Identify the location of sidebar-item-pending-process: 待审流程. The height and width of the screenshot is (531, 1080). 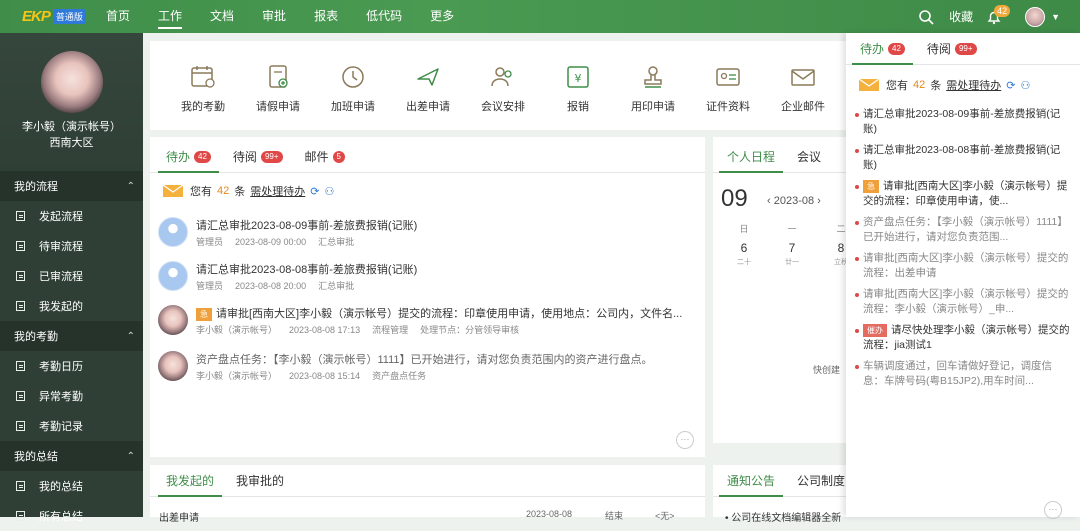
(71, 246).